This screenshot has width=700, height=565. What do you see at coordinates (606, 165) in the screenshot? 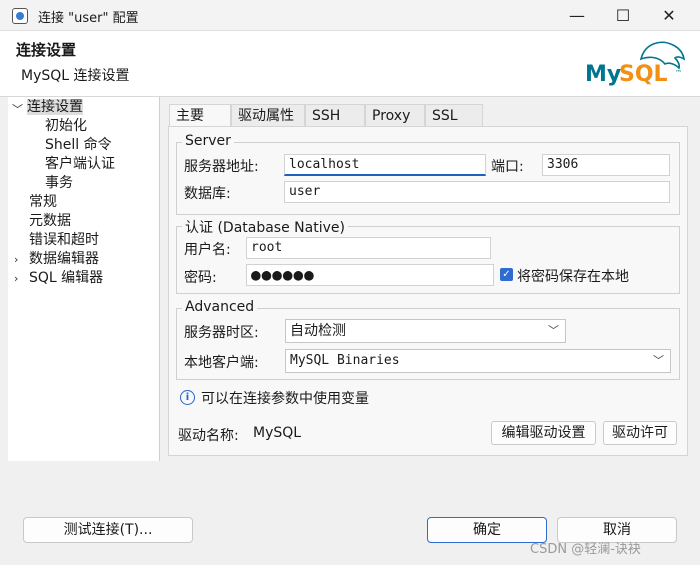
I see `port-input: 3306` at bounding box center [606, 165].